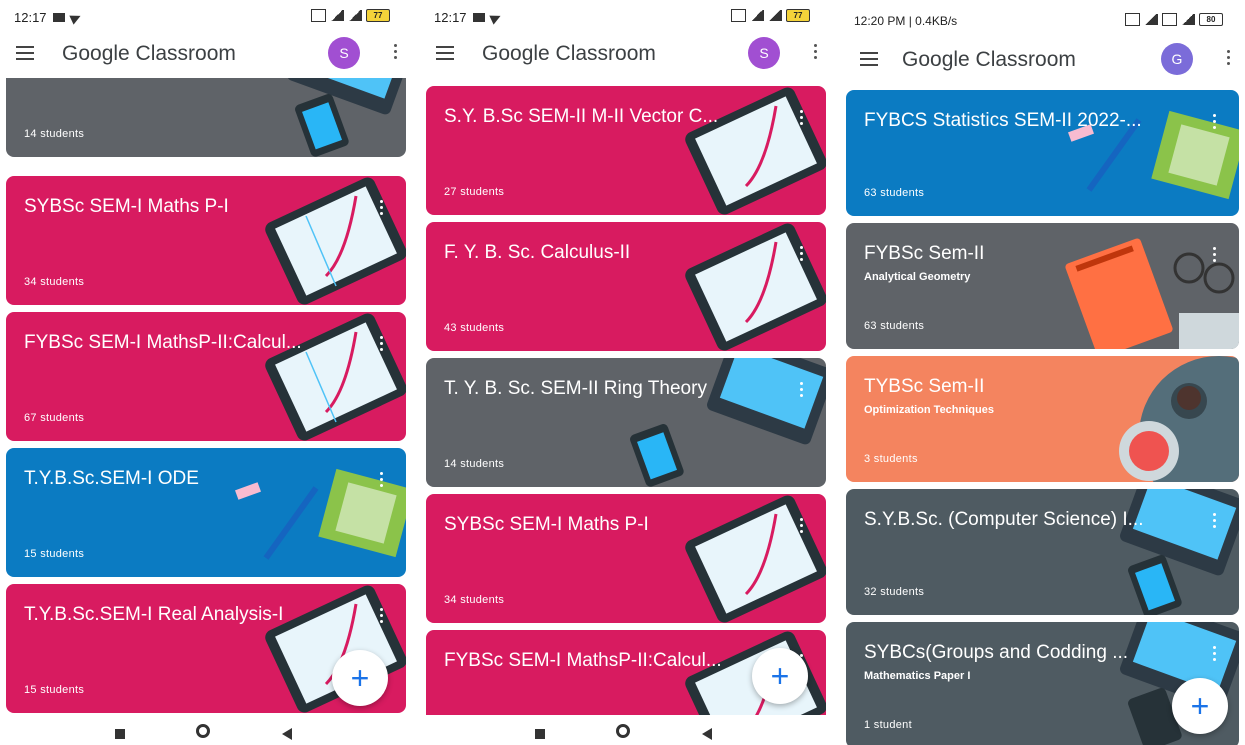 This screenshot has width=1245, height=745. Describe the element at coordinates (1179, 419) in the screenshot. I see `coffee-illustration` at that location.